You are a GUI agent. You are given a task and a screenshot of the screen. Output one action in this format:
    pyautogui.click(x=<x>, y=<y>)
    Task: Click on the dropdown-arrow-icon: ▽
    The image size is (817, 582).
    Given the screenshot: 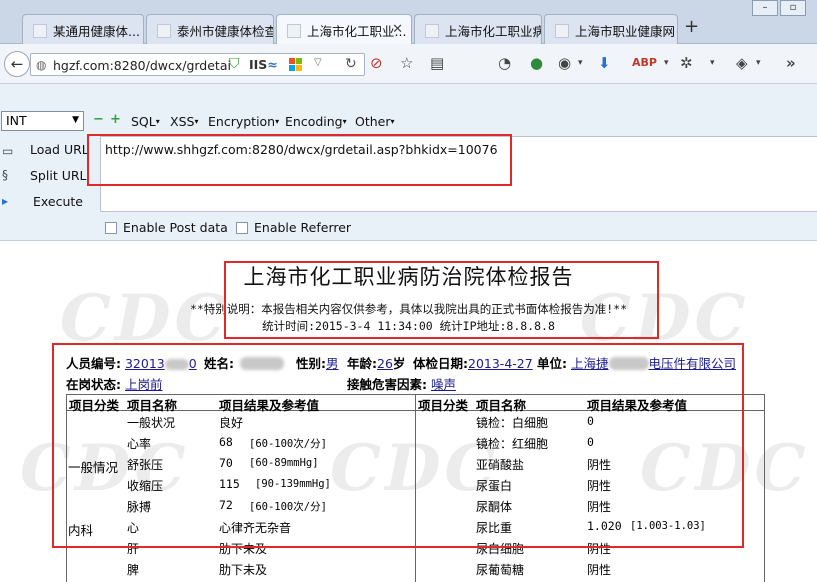 What is the action you would take?
    pyautogui.click(x=318, y=62)
    